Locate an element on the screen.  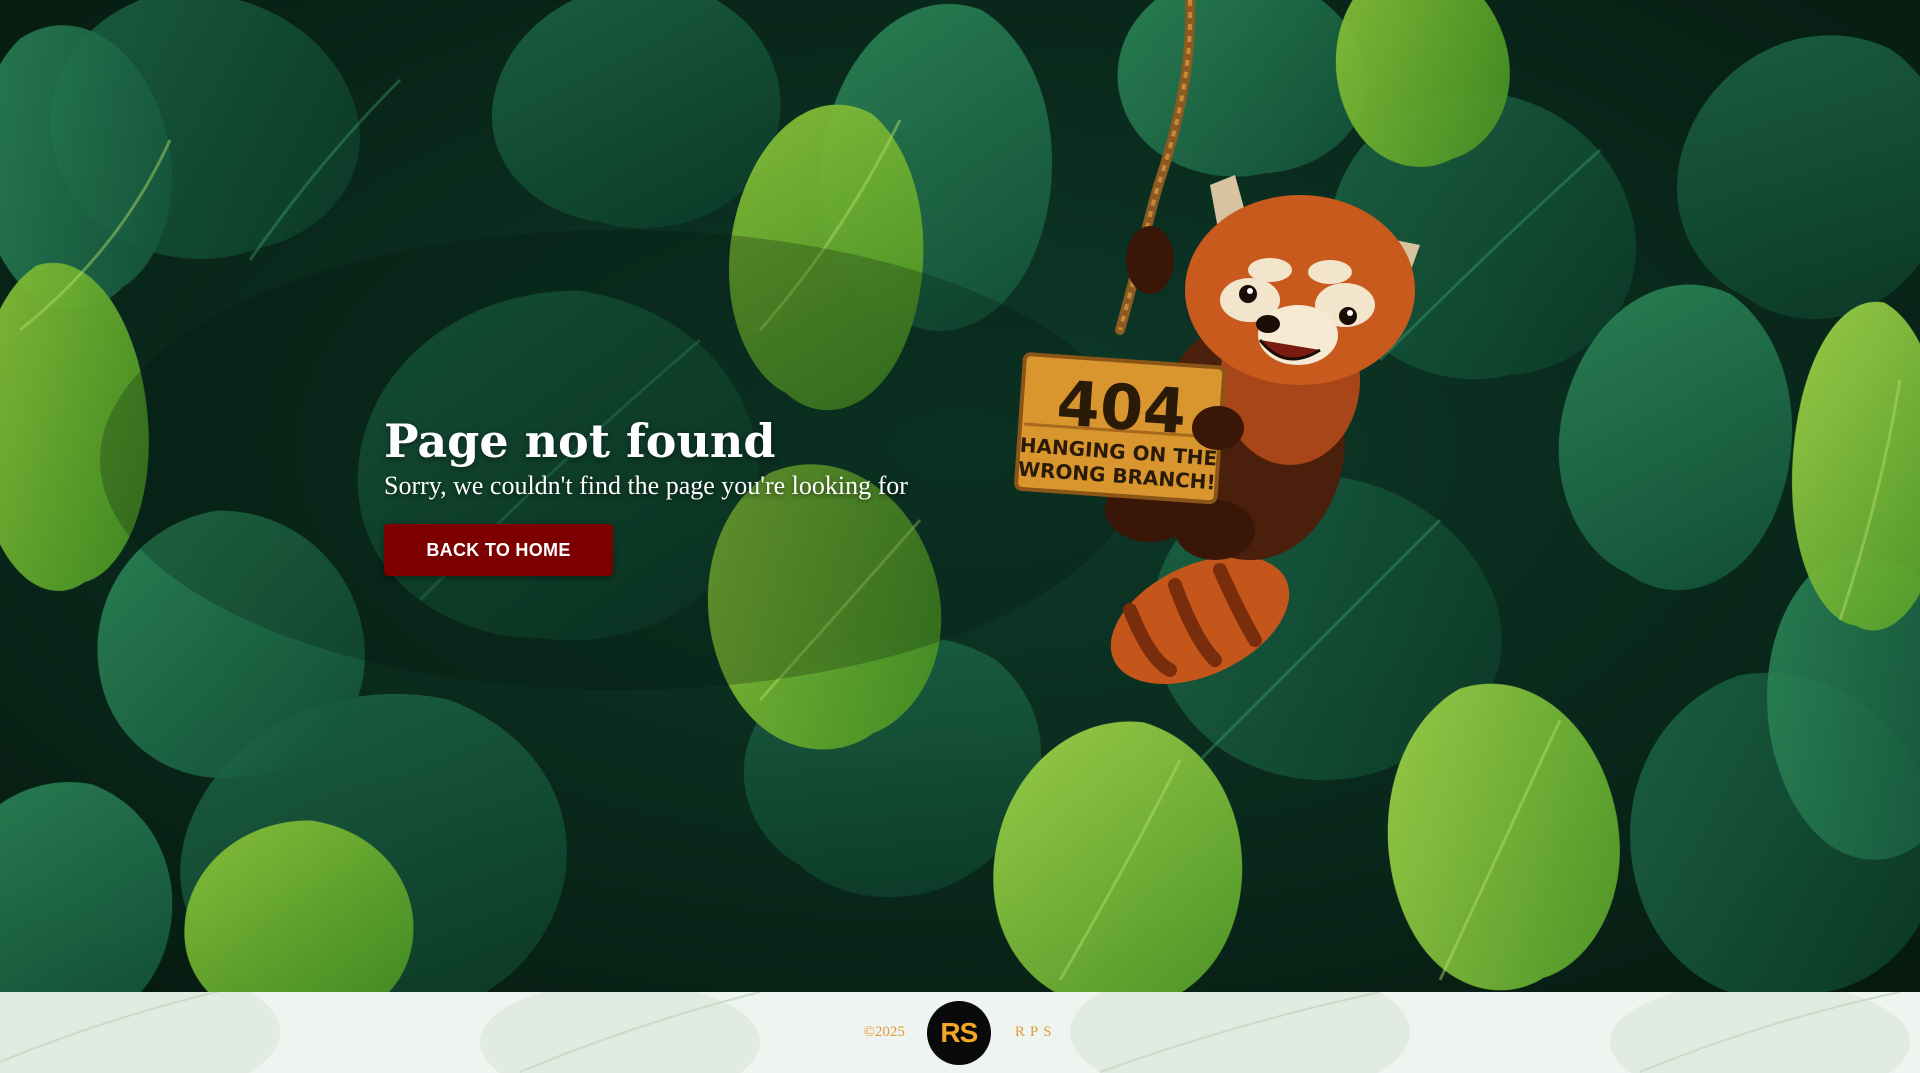
footer-copyright: ©2025 is located at coordinates (884, 1032).